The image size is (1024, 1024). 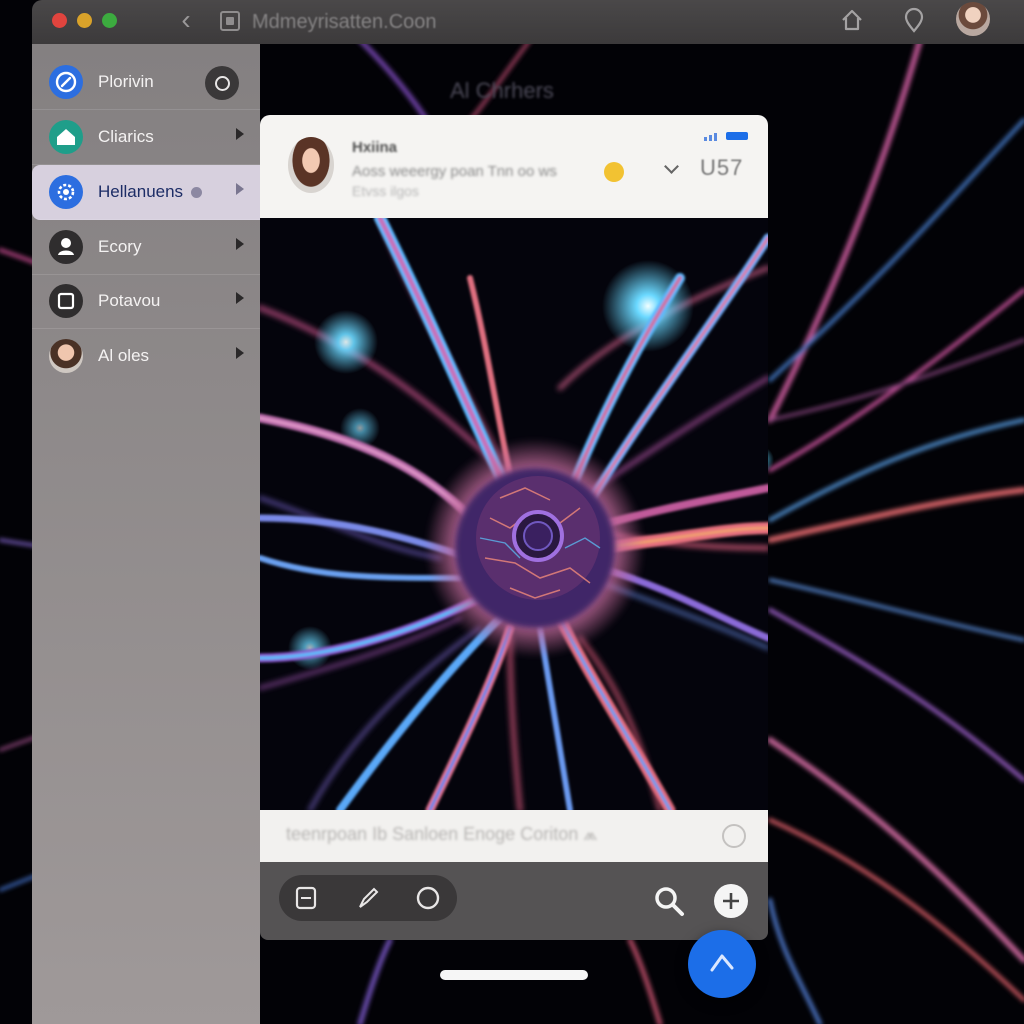 I want to click on message-compose-field: teenrpoan Ib Sanloen Enoge Coriton ⩕, so click(x=514, y=836).